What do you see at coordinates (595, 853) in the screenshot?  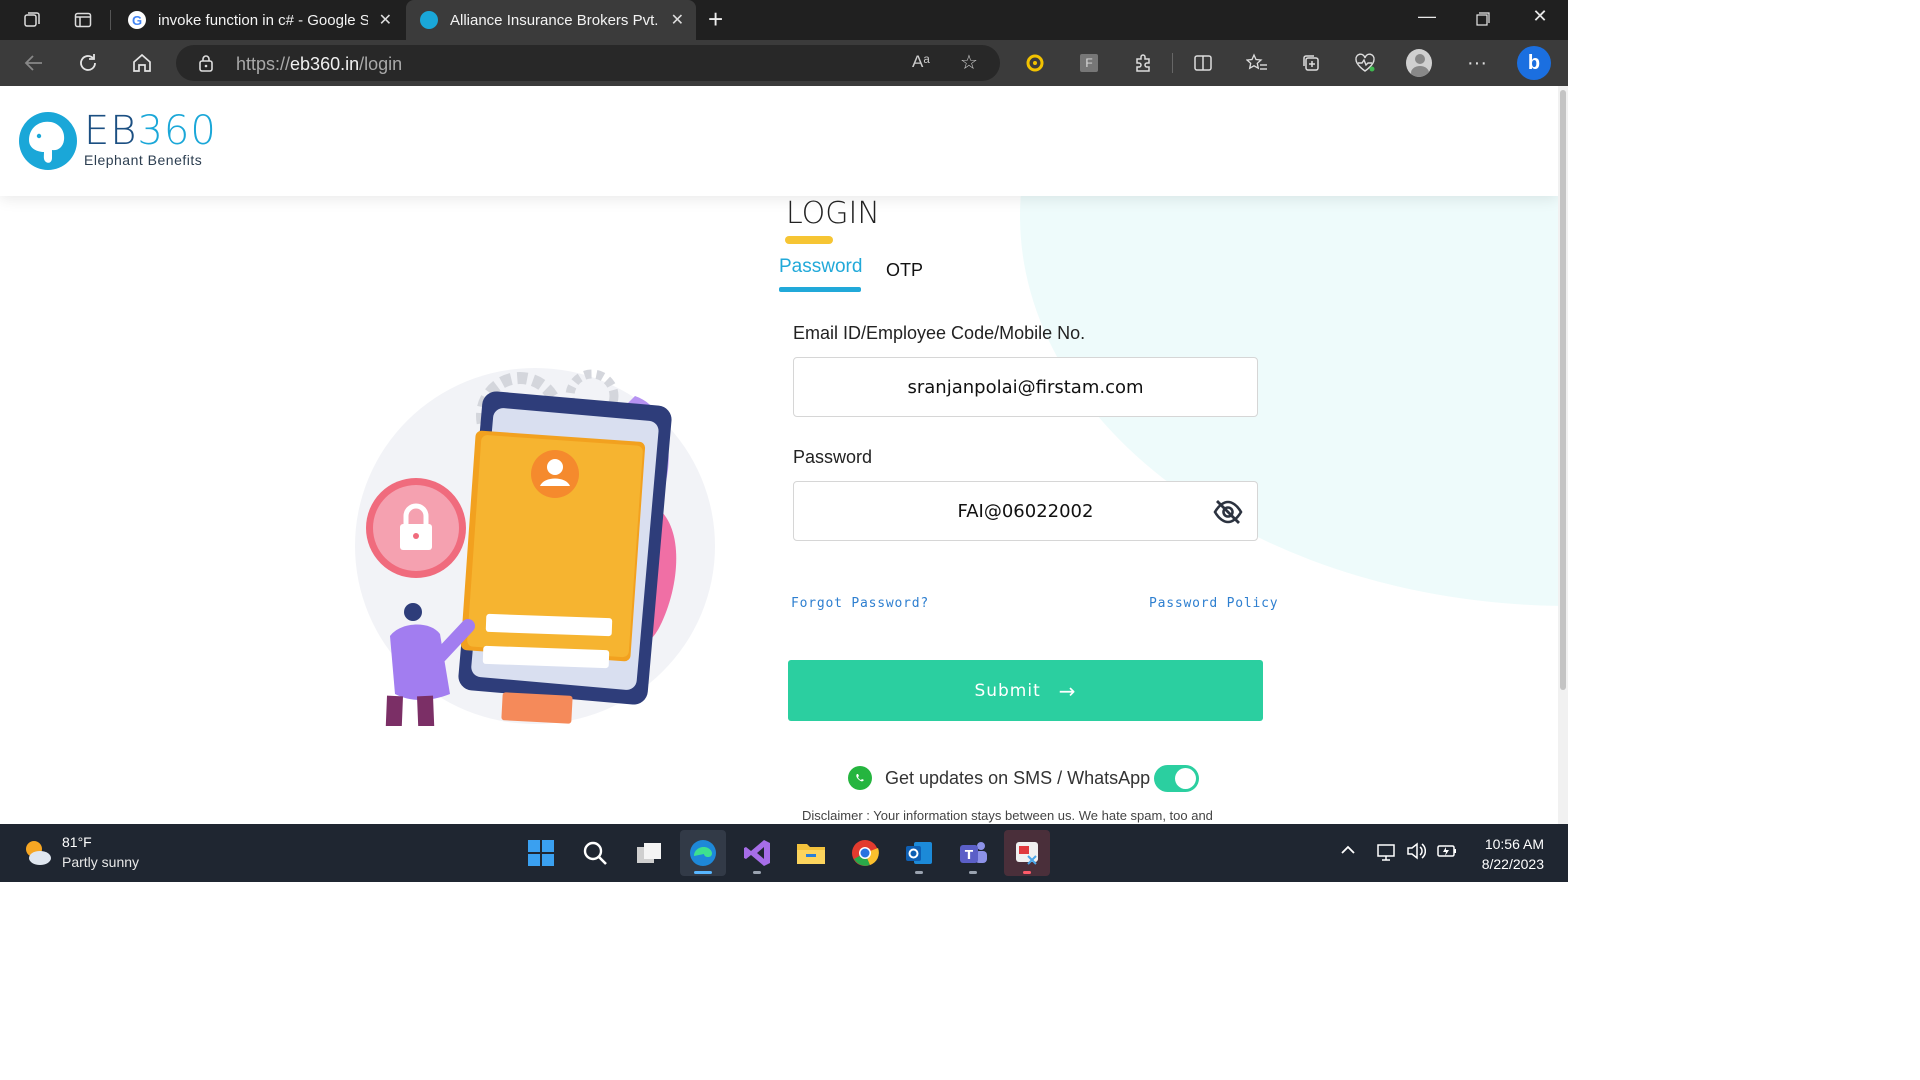 I see `search-icon` at bounding box center [595, 853].